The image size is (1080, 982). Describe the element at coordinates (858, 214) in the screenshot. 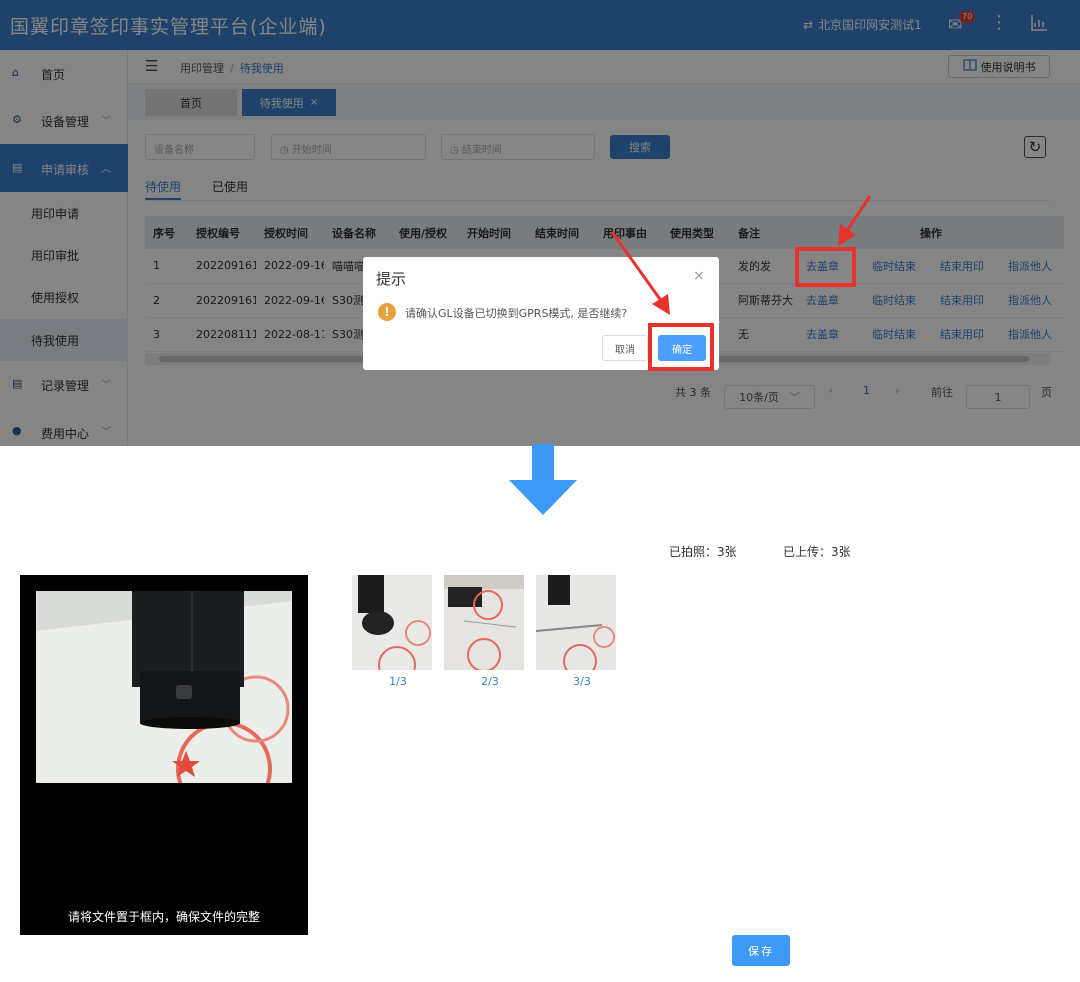

I see `arrow-to-stamp` at that location.